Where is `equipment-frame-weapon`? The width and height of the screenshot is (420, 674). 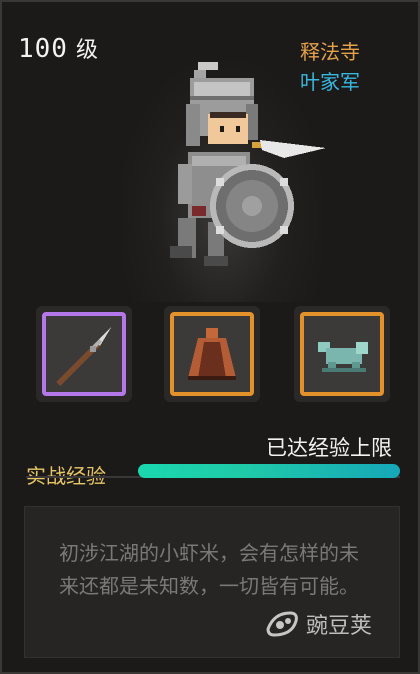 equipment-frame-weapon is located at coordinates (84, 354).